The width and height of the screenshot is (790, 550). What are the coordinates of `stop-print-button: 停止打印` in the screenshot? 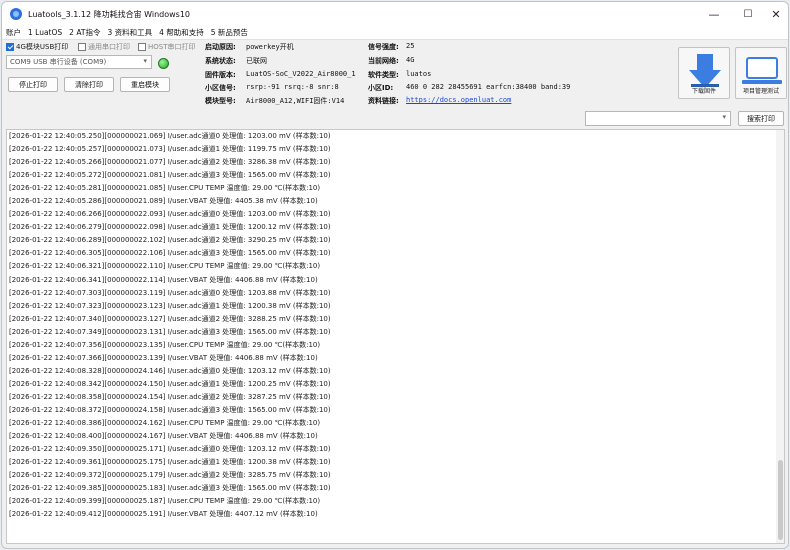 It's located at (33, 84).